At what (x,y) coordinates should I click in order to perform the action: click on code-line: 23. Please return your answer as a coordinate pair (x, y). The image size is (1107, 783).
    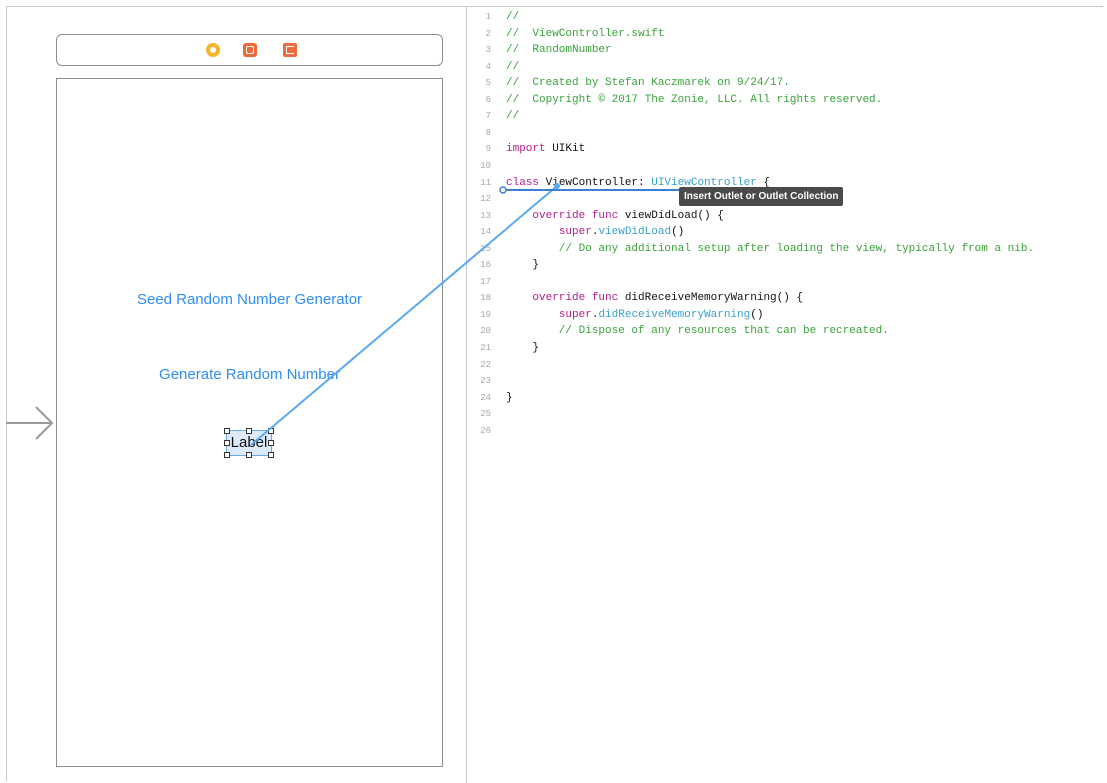
    Looking at the image, I should click on (787, 381).